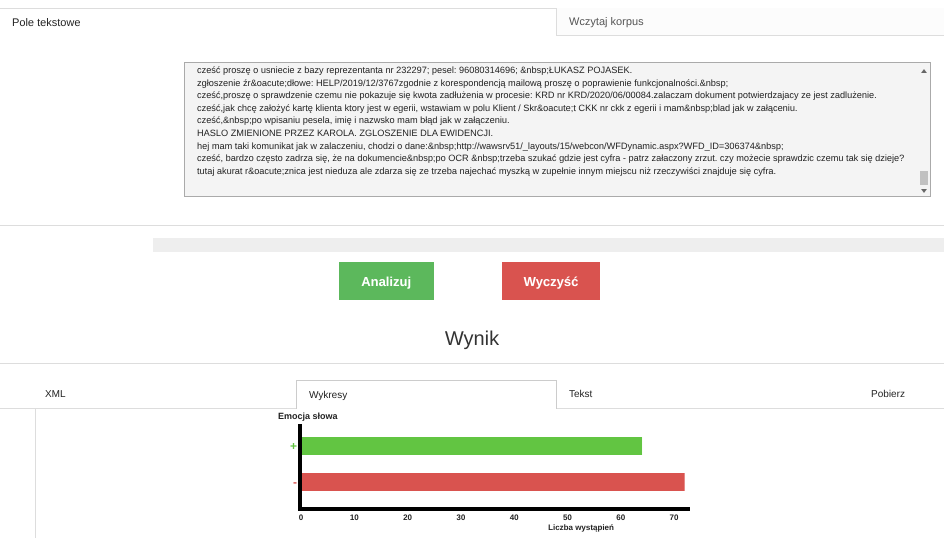 This screenshot has width=944, height=538. I want to click on axis-title: Emocja słowa, so click(308, 416).